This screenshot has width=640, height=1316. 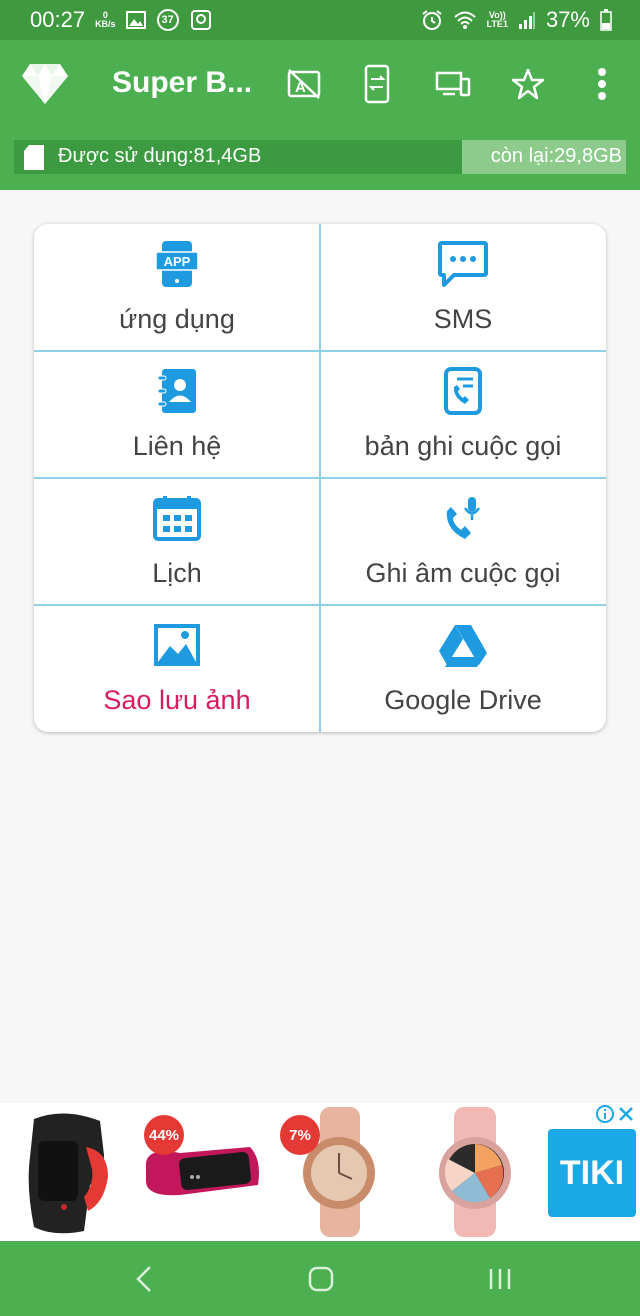 What do you see at coordinates (465, 20) in the screenshot?
I see `wifi-icon` at bounding box center [465, 20].